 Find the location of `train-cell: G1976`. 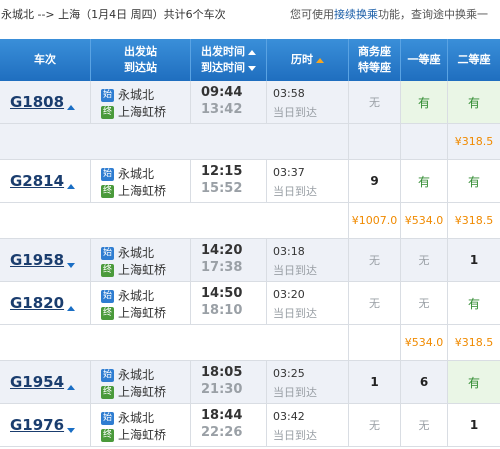

train-cell: G1976 is located at coordinates (45, 425).